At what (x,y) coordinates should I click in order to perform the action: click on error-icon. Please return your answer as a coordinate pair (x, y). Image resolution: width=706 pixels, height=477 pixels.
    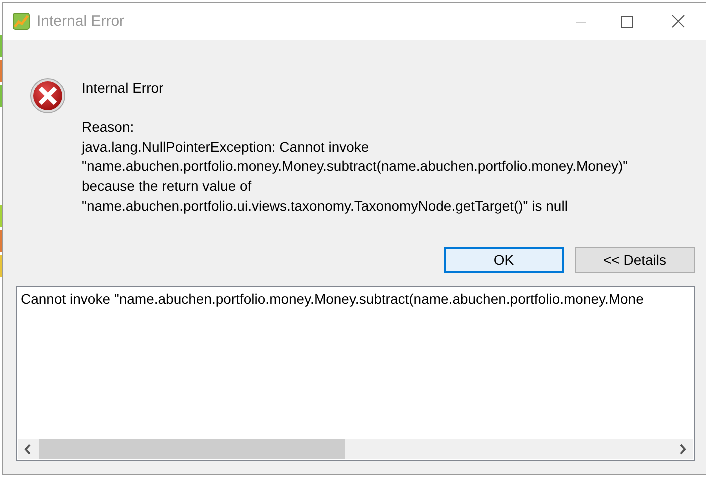
    Looking at the image, I should click on (48, 96).